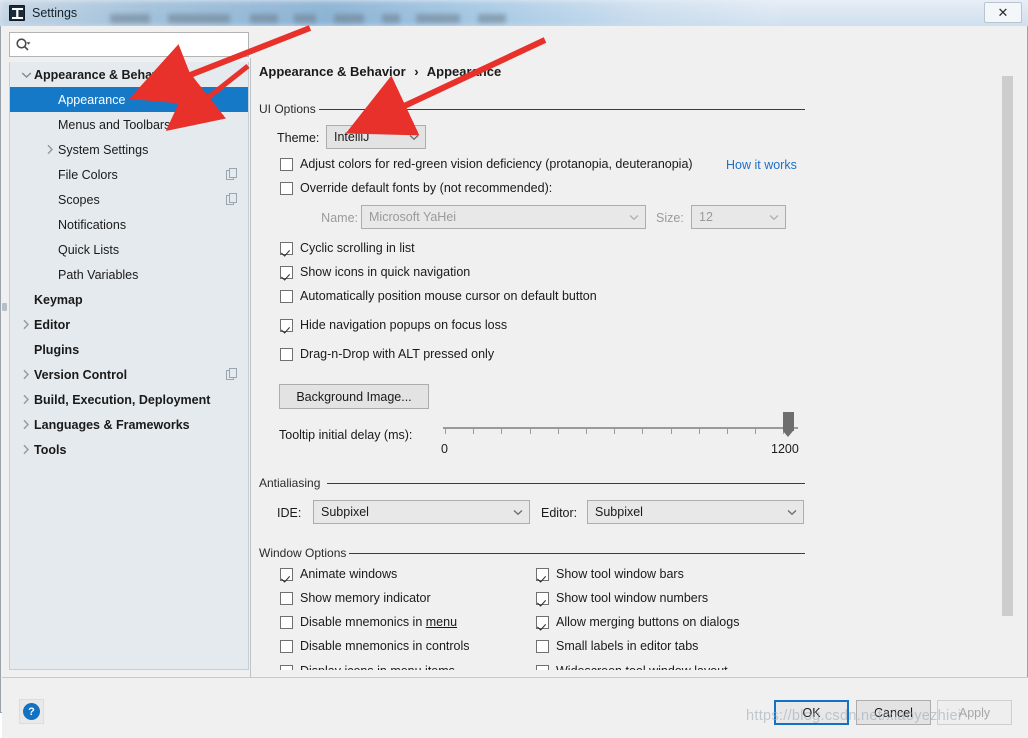  I want to click on help-button: ?, so click(31, 711).